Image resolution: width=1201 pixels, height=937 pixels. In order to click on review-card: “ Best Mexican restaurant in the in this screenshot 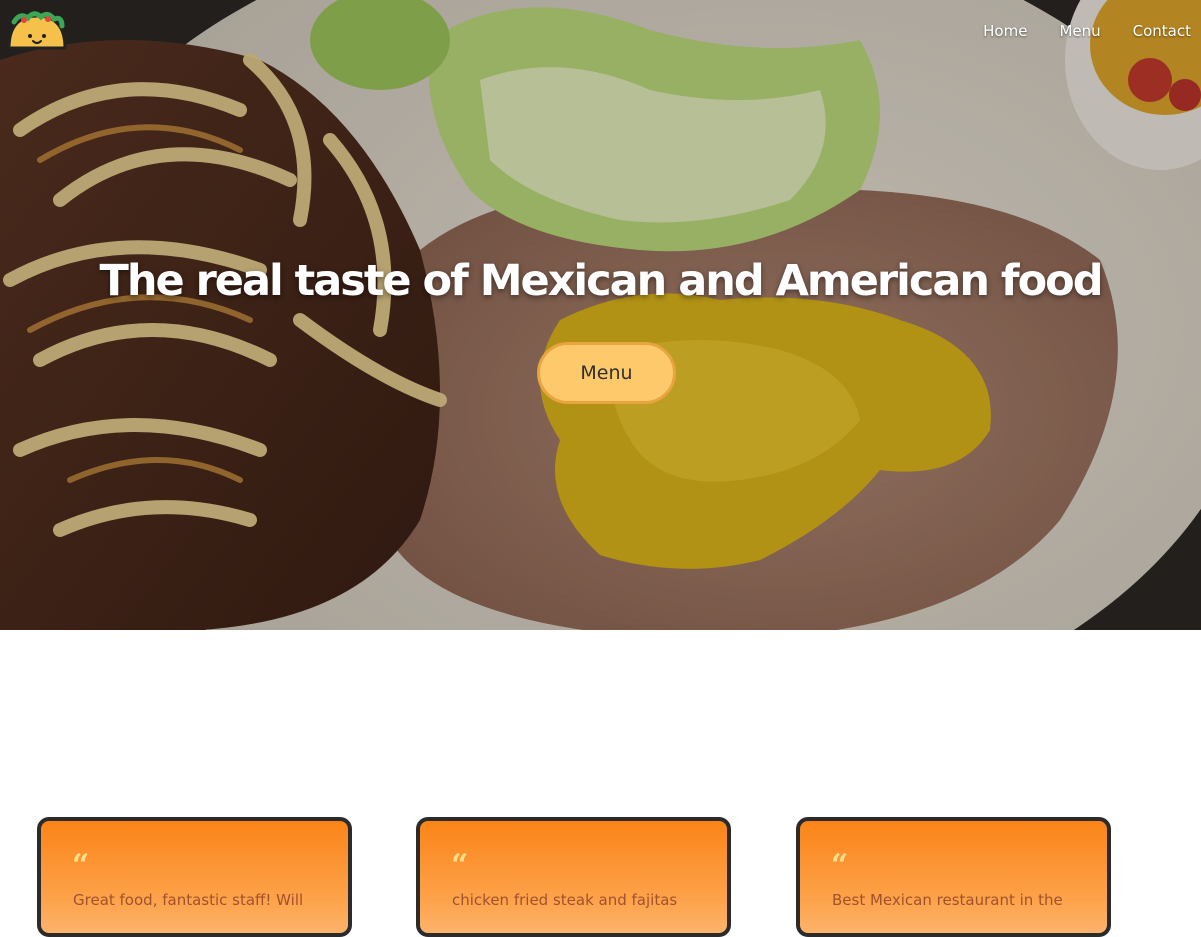, I will do `click(953, 877)`.